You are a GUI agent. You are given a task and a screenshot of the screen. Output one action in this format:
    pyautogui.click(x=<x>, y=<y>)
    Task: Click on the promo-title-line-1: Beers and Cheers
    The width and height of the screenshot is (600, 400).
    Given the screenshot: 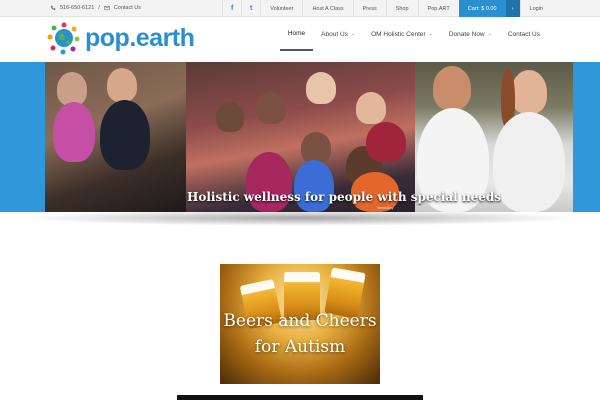 What is the action you would take?
    pyautogui.click(x=300, y=321)
    